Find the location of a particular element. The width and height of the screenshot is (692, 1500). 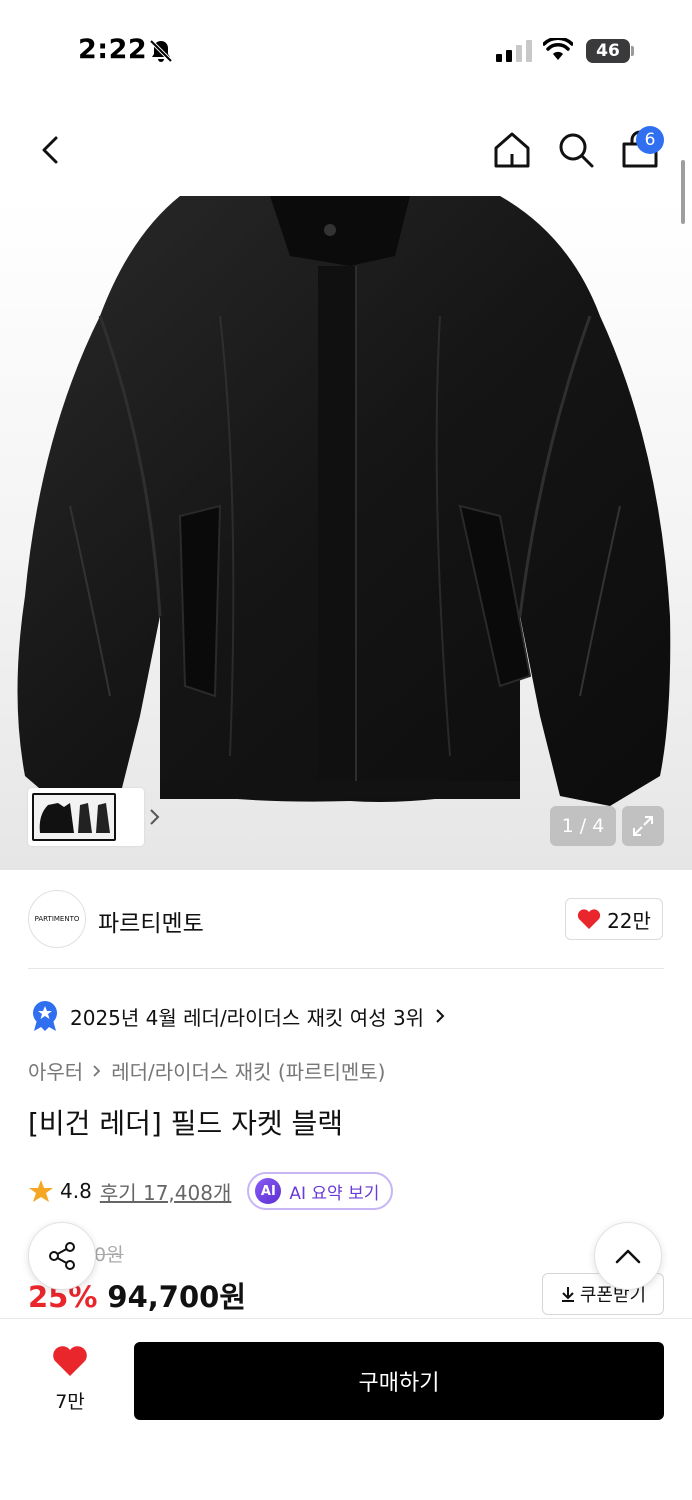

thumbnail-selected is located at coordinates (74, 817).